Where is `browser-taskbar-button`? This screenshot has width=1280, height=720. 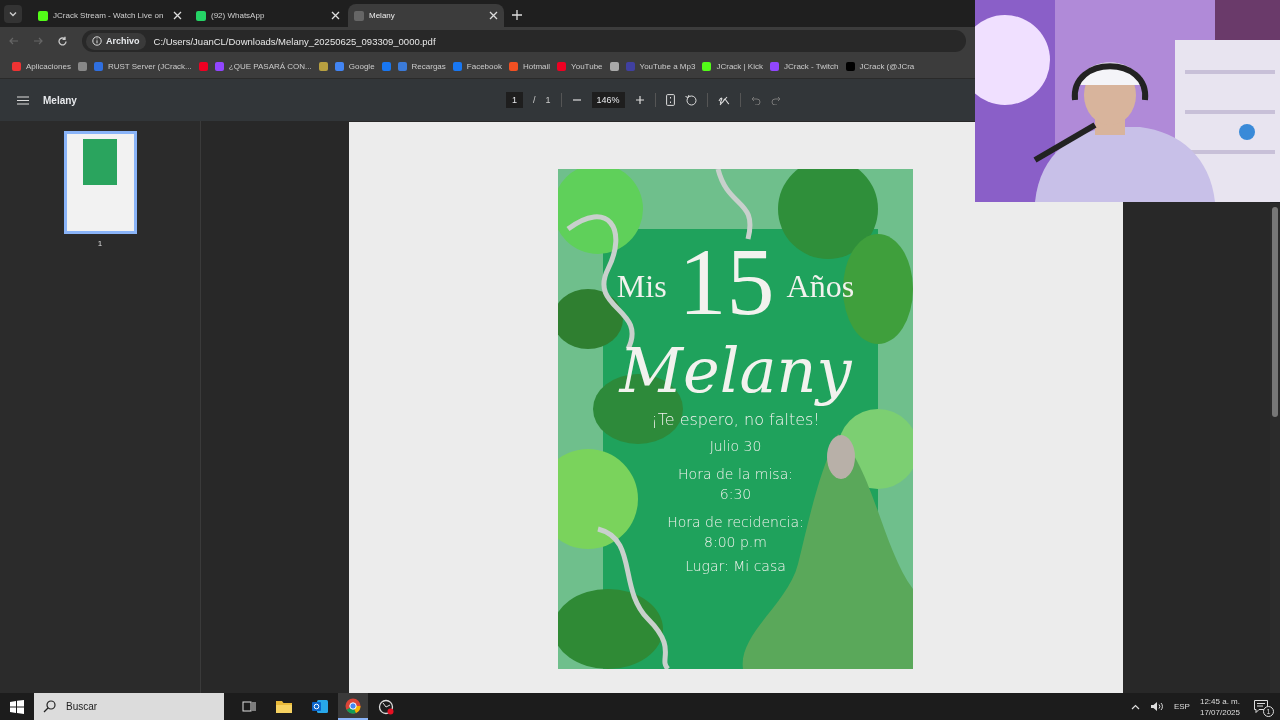 browser-taskbar-button is located at coordinates (353, 706).